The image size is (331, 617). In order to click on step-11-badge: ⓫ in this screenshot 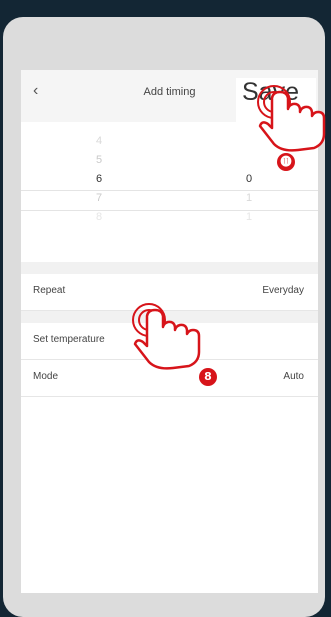, I will do `click(286, 162)`.